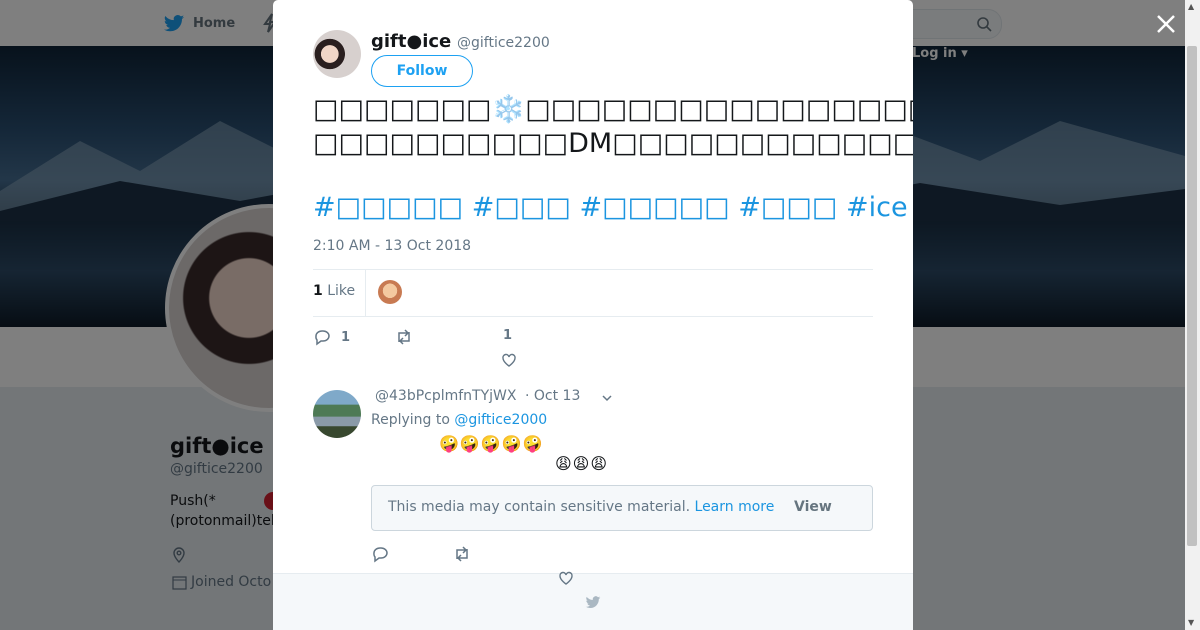 Image resolution: width=1200 pixels, height=630 pixels. Describe the element at coordinates (1191, 622) in the screenshot. I see `scroll-down-arrow: ▼` at that location.